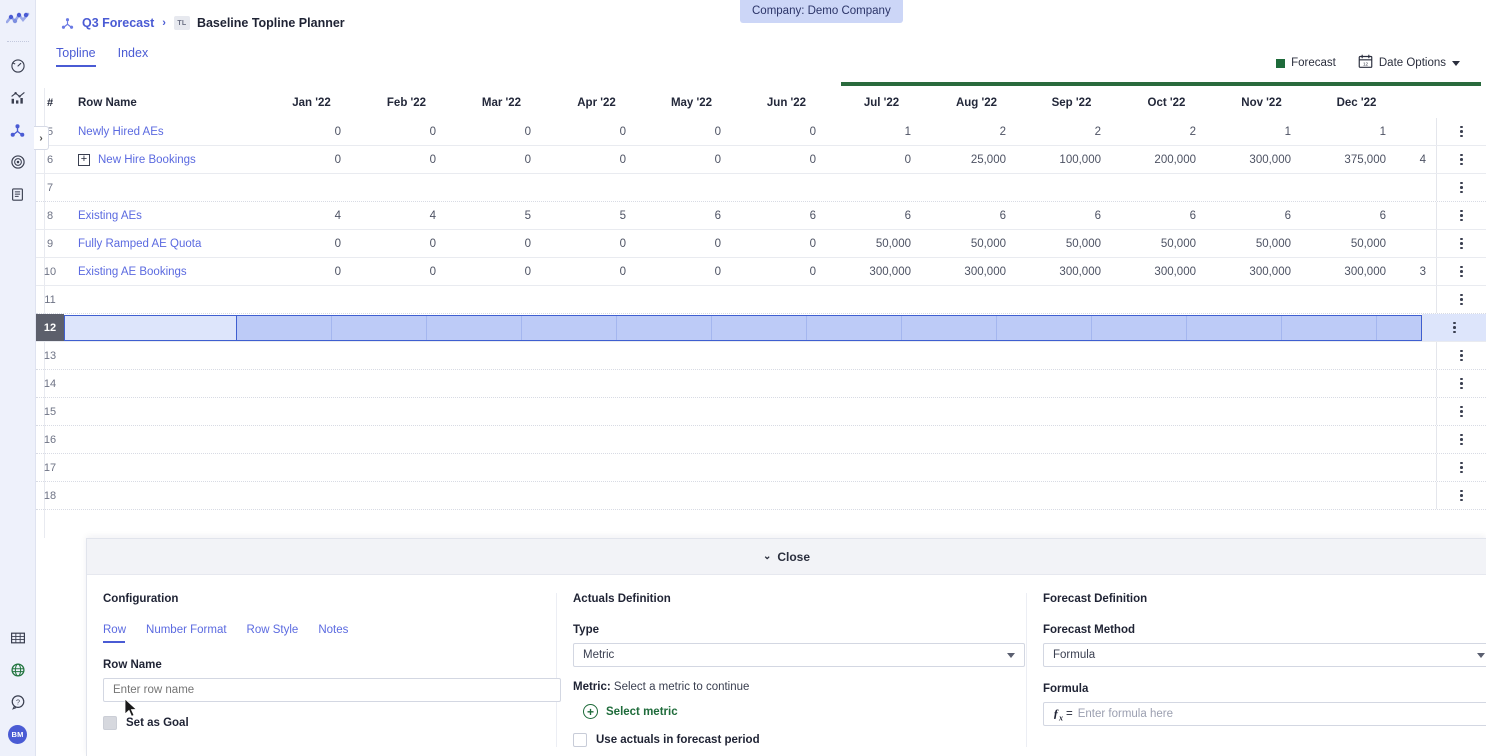 This screenshot has width=1486, height=756. What do you see at coordinates (76, 56) in the screenshot?
I see `tab-topline: Topline` at bounding box center [76, 56].